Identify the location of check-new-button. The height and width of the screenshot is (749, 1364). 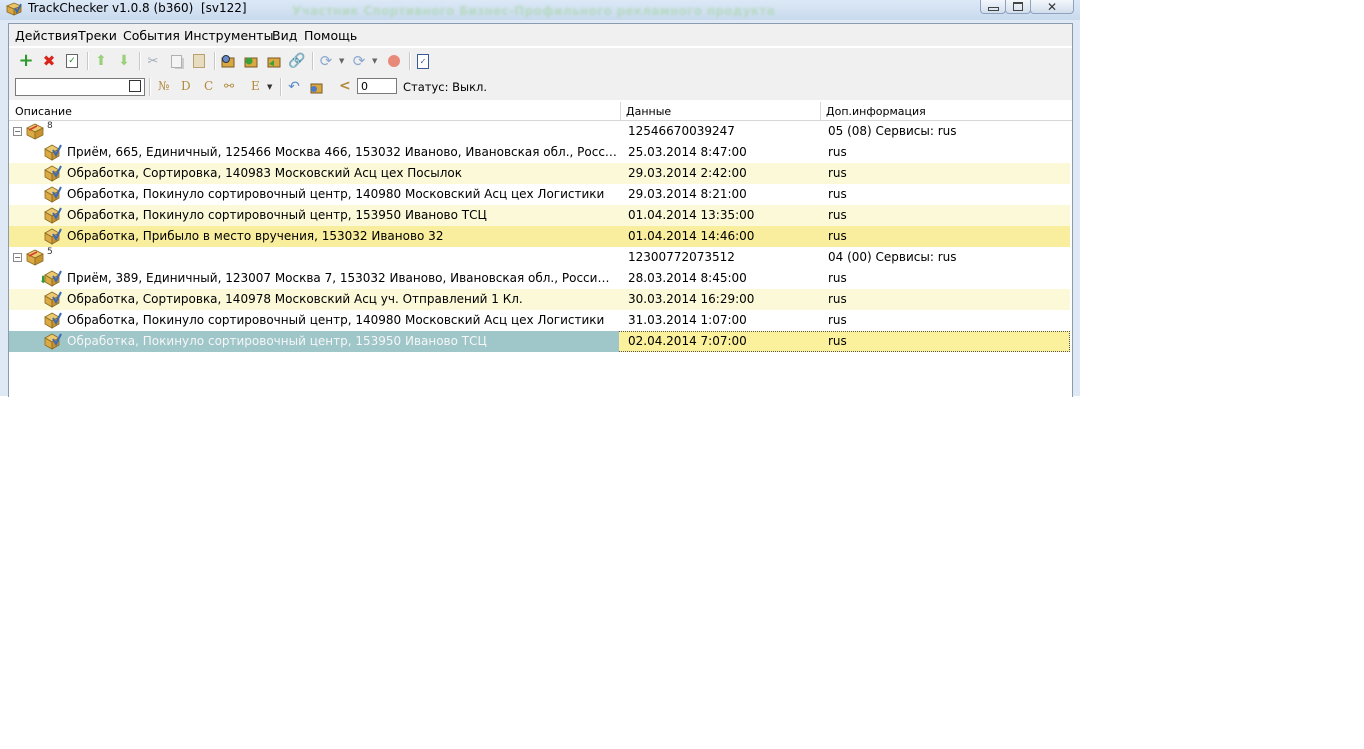
(274, 61).